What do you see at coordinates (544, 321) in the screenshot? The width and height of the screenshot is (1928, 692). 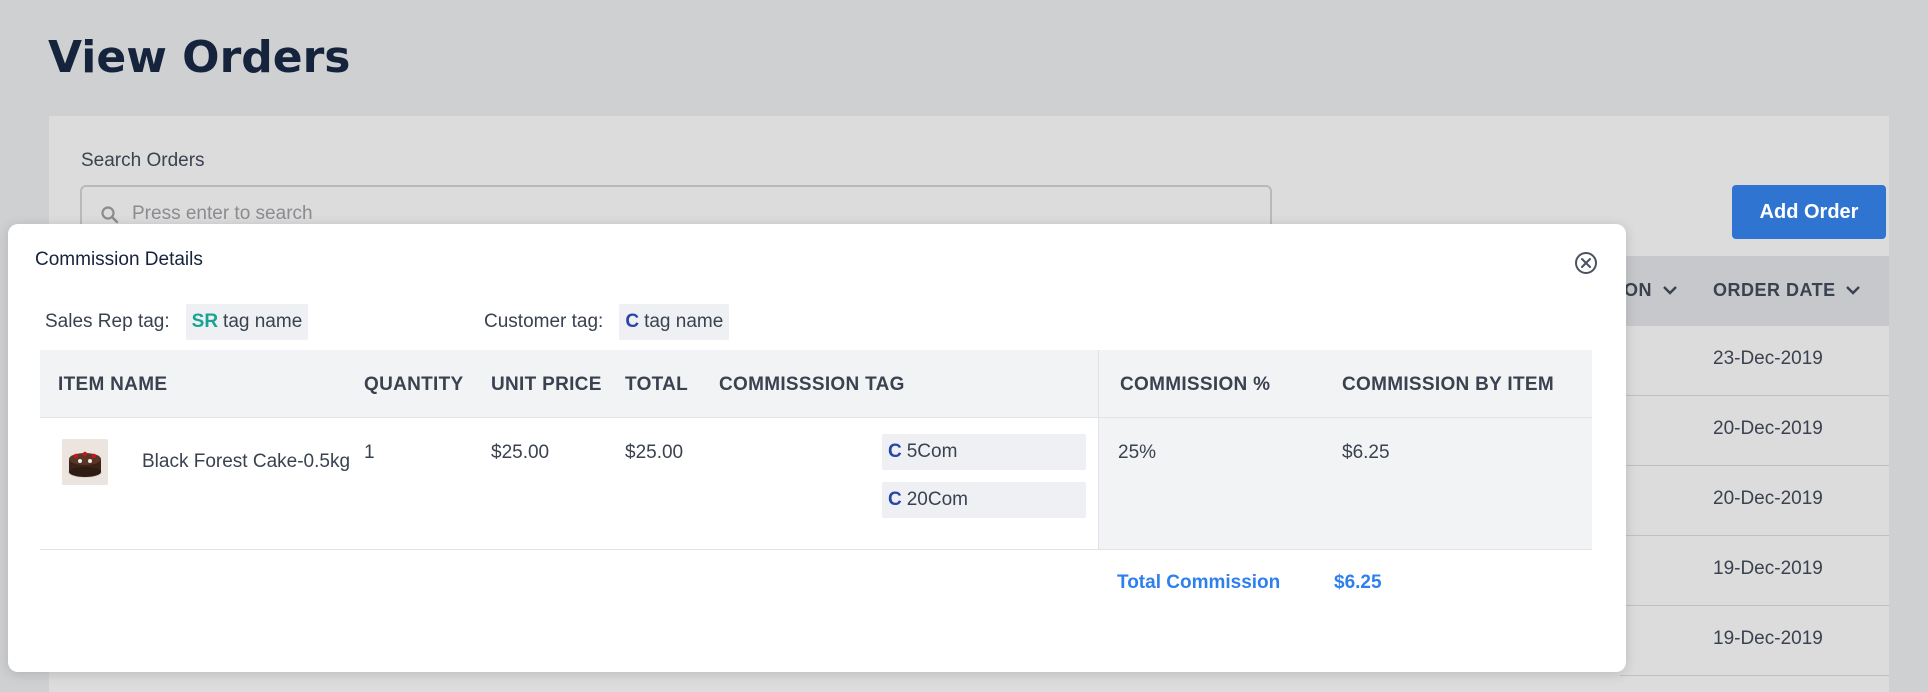 I see `customer-tag-label: Customer tag:` at bounding box center [544, 321].